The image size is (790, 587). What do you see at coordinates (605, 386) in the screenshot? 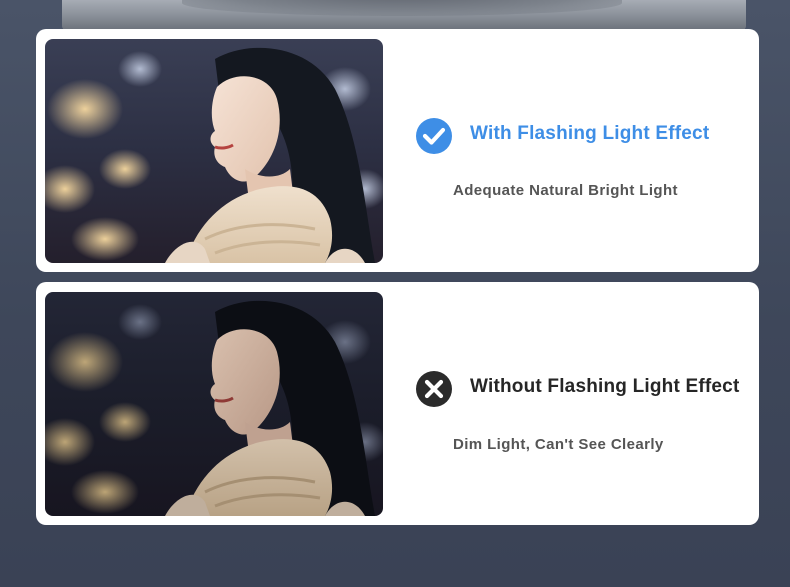
I see `comparison-title-without-flash: Without Flashing Light Effect` at bounding box center [605, 386].